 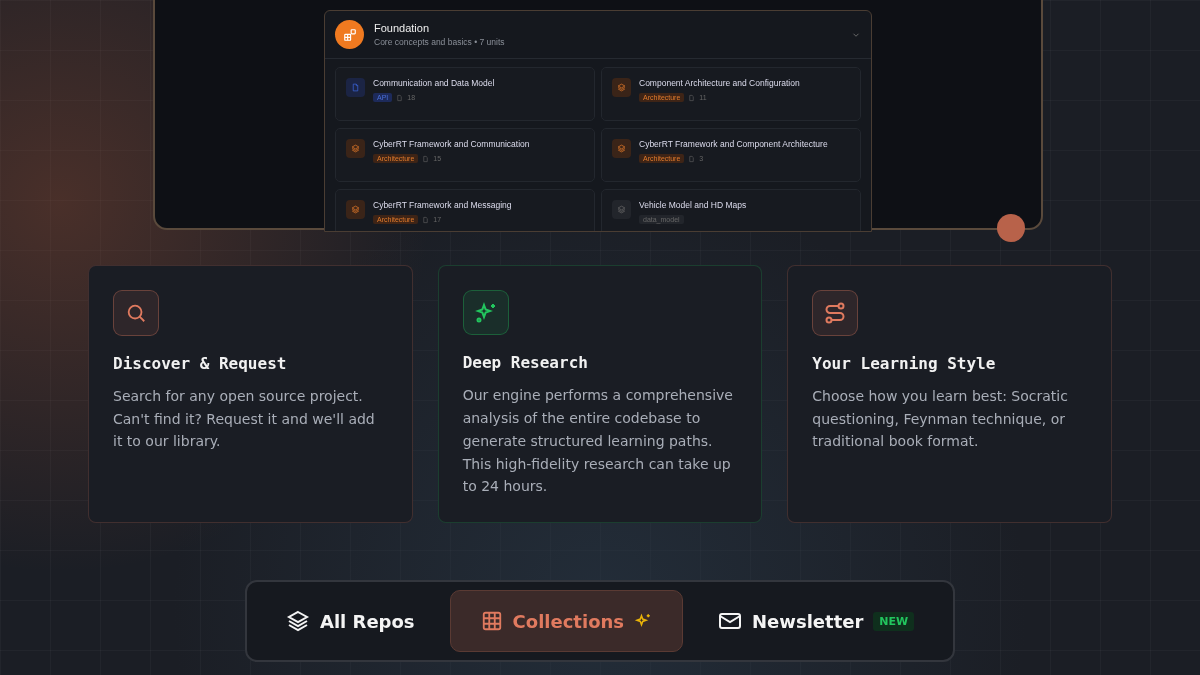 I want to click on unit-title: Component Architecture and Configuration, so click(x=719, y=83).